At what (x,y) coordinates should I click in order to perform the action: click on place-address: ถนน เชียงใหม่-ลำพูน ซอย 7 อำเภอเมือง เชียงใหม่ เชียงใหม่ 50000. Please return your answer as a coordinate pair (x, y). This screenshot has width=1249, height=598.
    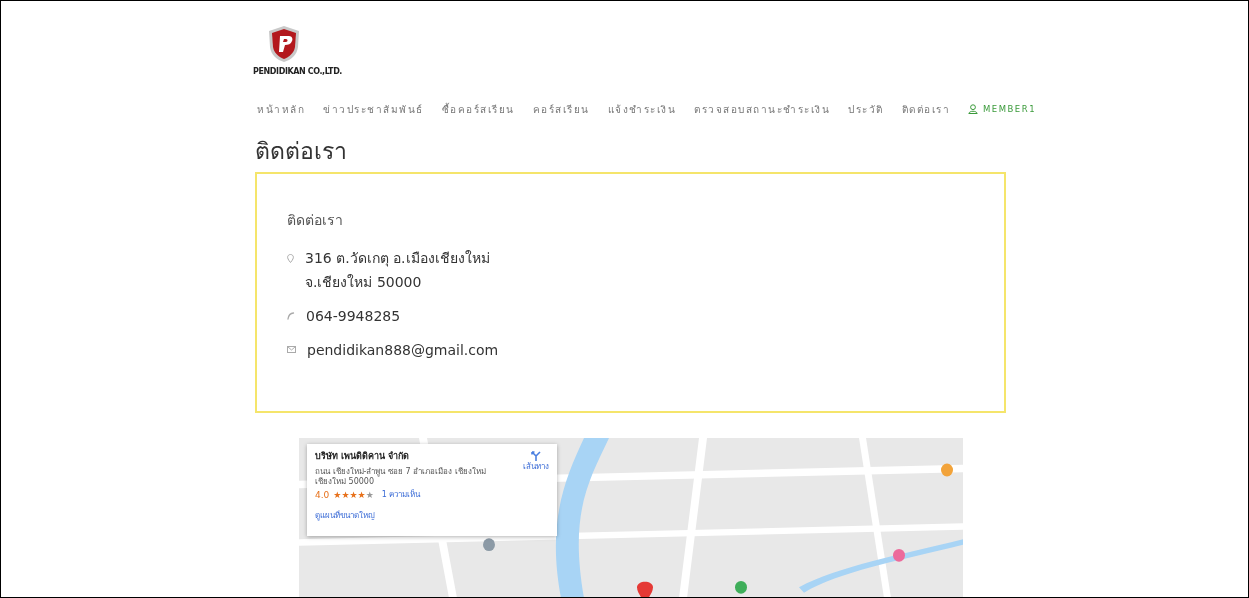
    Looking at the image, I should click on (401, 476).